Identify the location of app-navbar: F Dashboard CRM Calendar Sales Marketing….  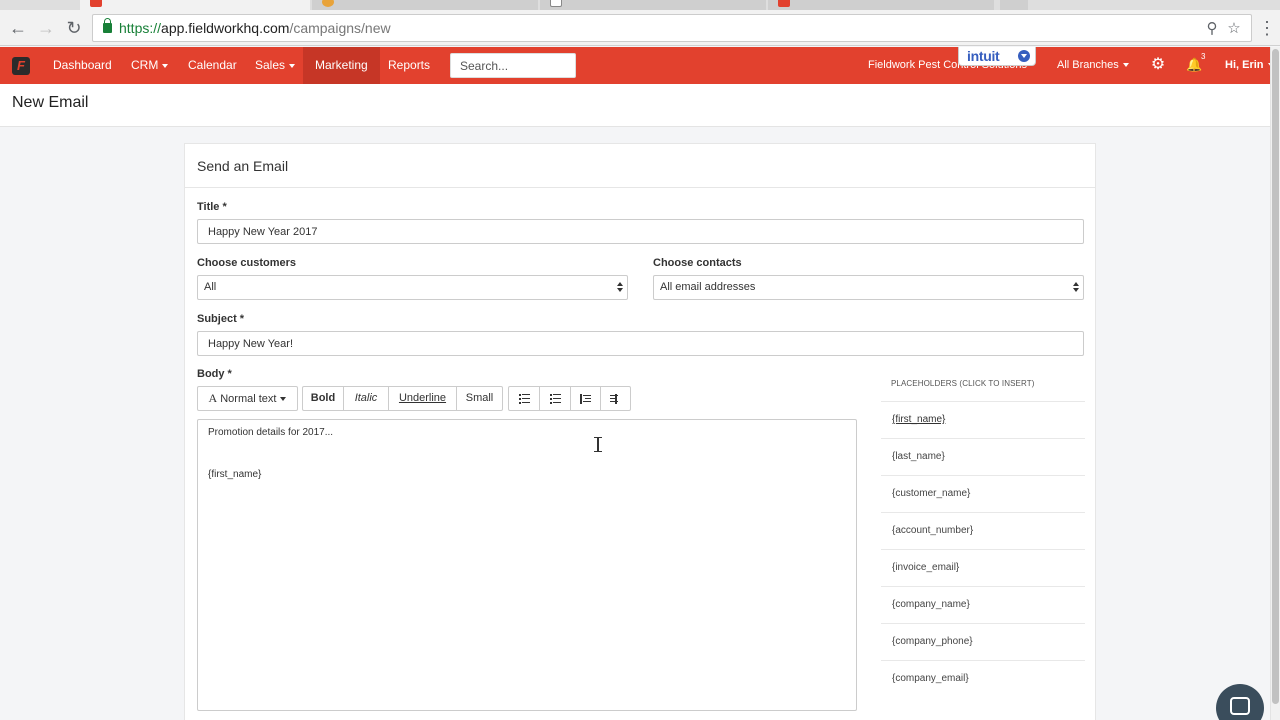
(637, 65).